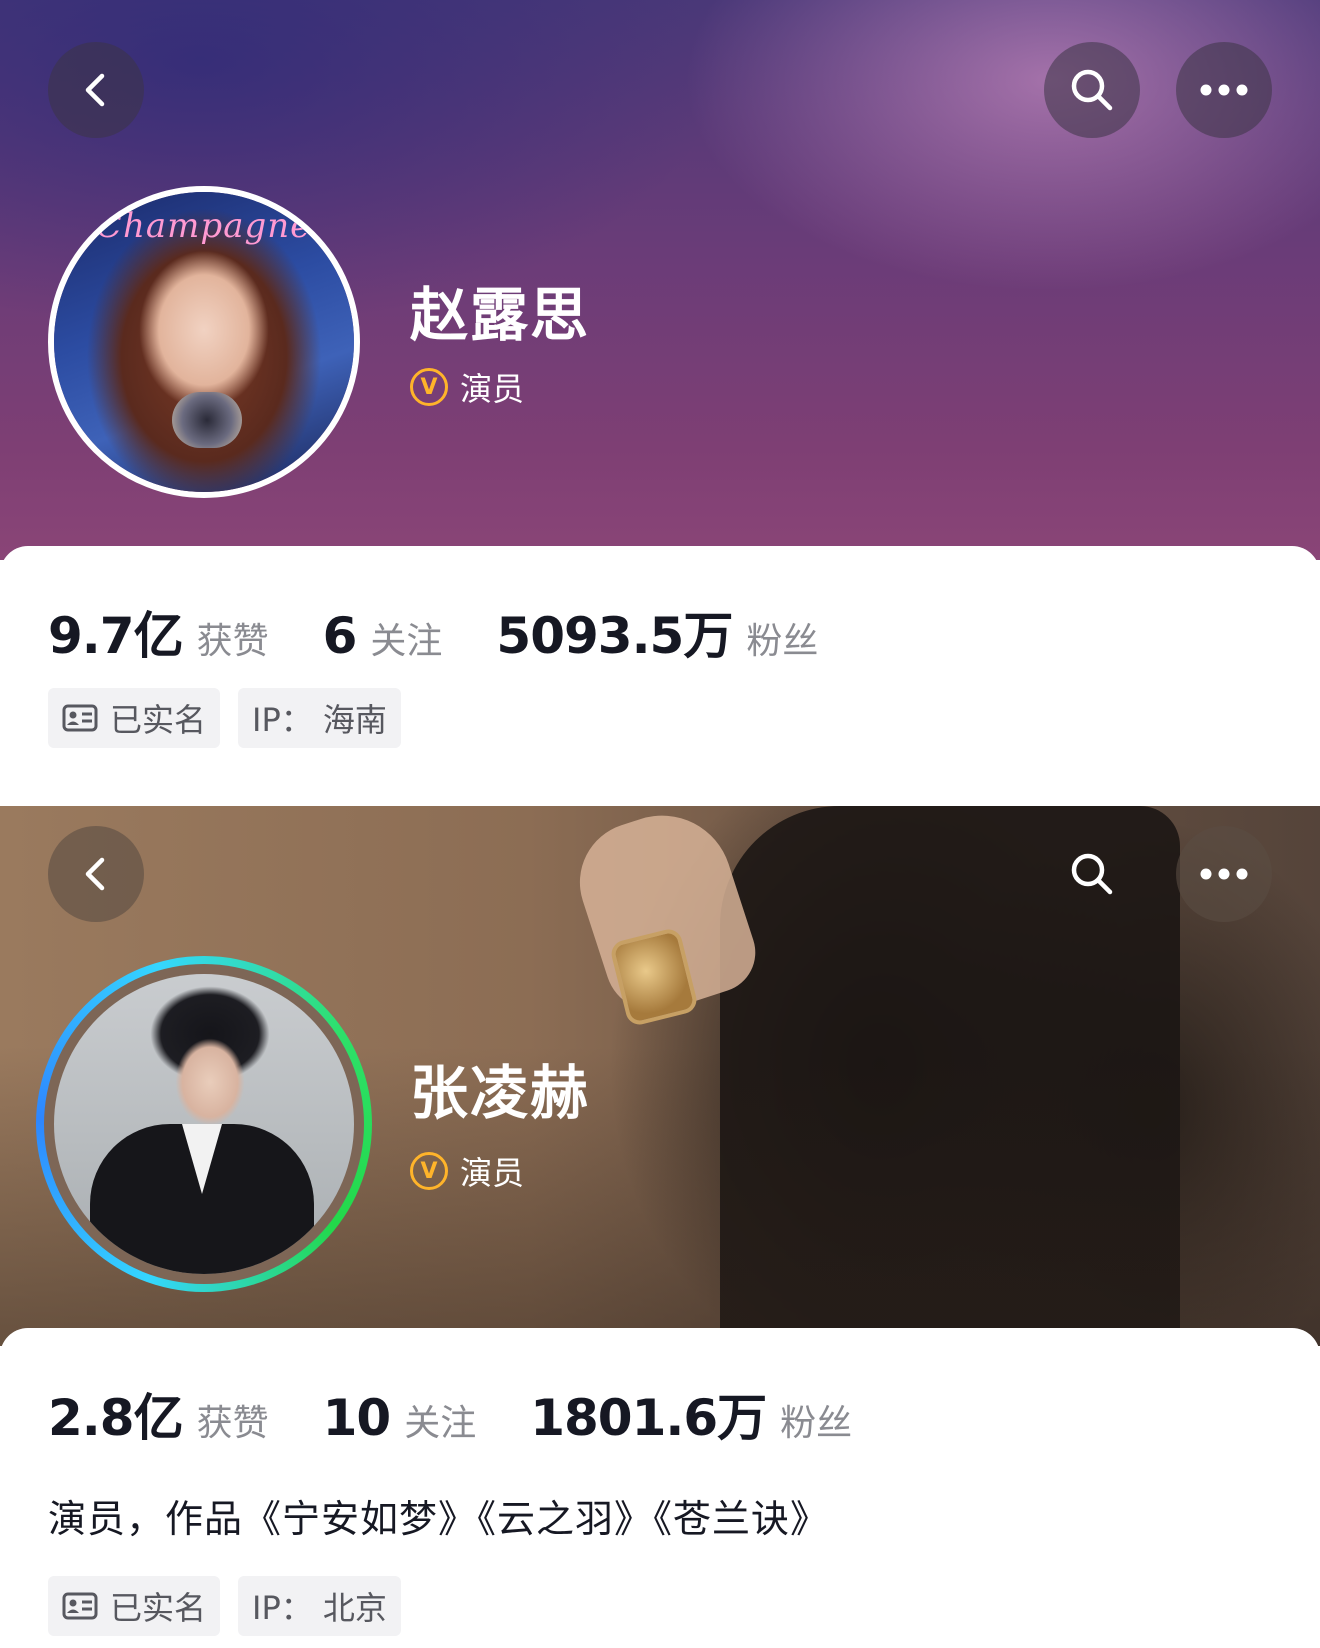 This screenshot has height=1648, width=1320. I want to click on stat-likes: 2.8亿 获赞, so click(158, 1414).